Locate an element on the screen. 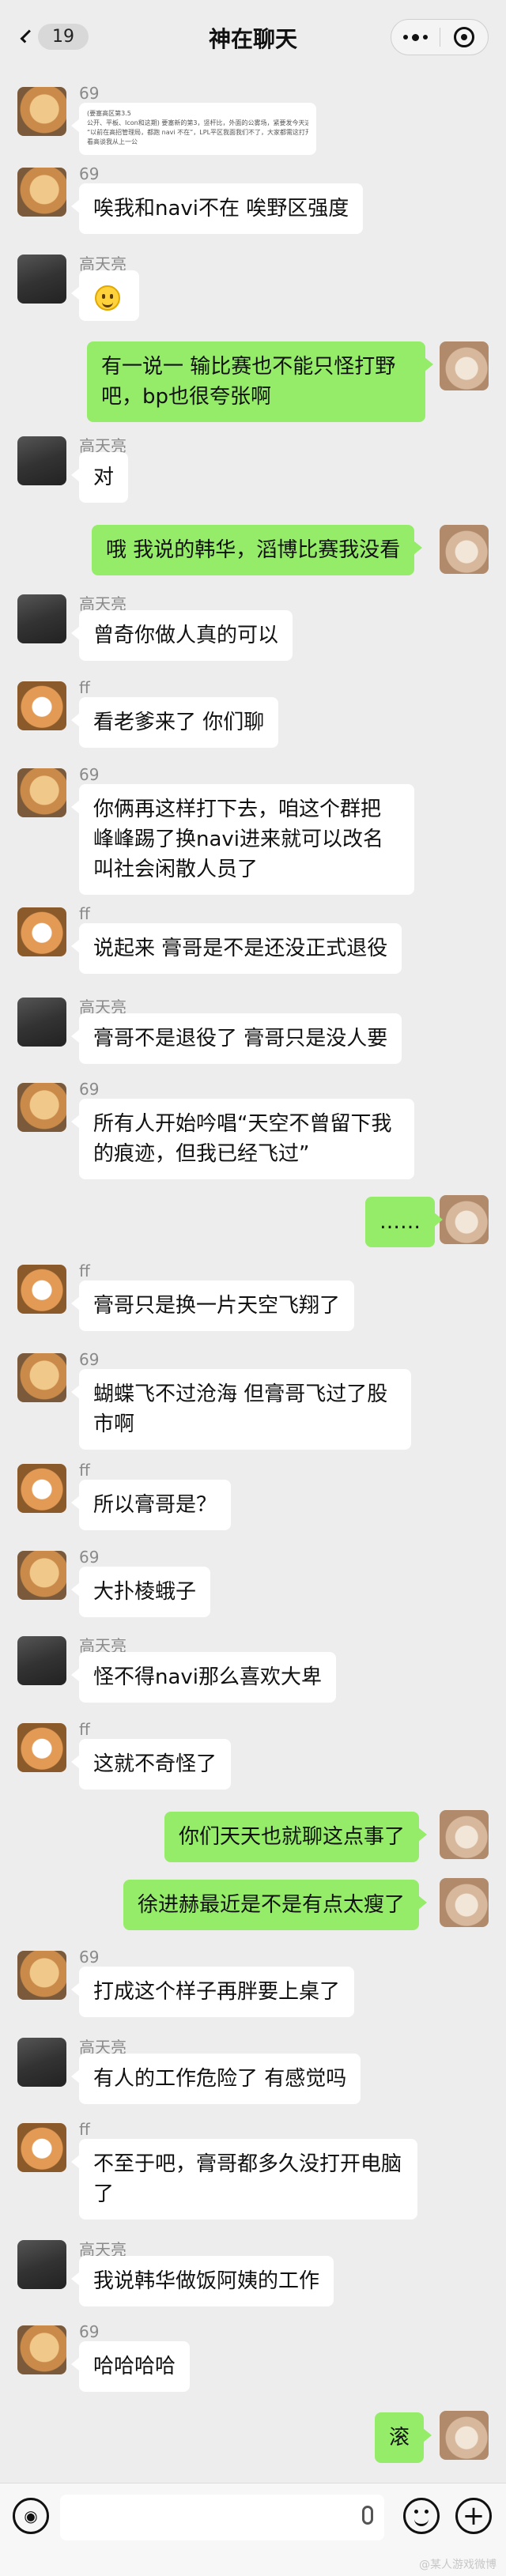  message-bubble: 曾奇你做人真的可以 is located at coordinates (181, 635).